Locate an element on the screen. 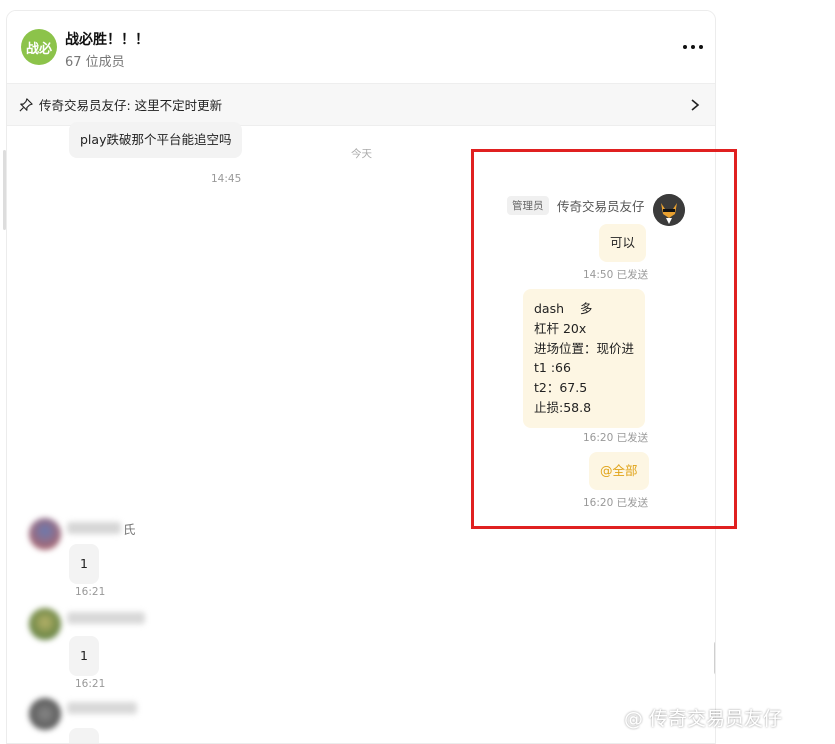 Image resolution: width=835 pixels, height=744 pixels. watermark: @ 传奇交易员友仔 is located at coordinates (690, 717).